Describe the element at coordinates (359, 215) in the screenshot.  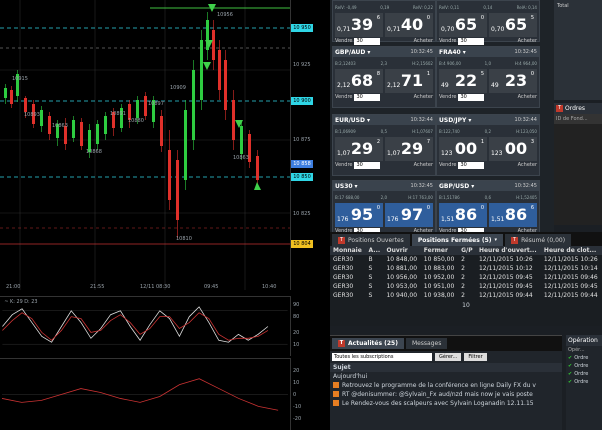
I see `sell-price-button: 176 95 0` at that location.